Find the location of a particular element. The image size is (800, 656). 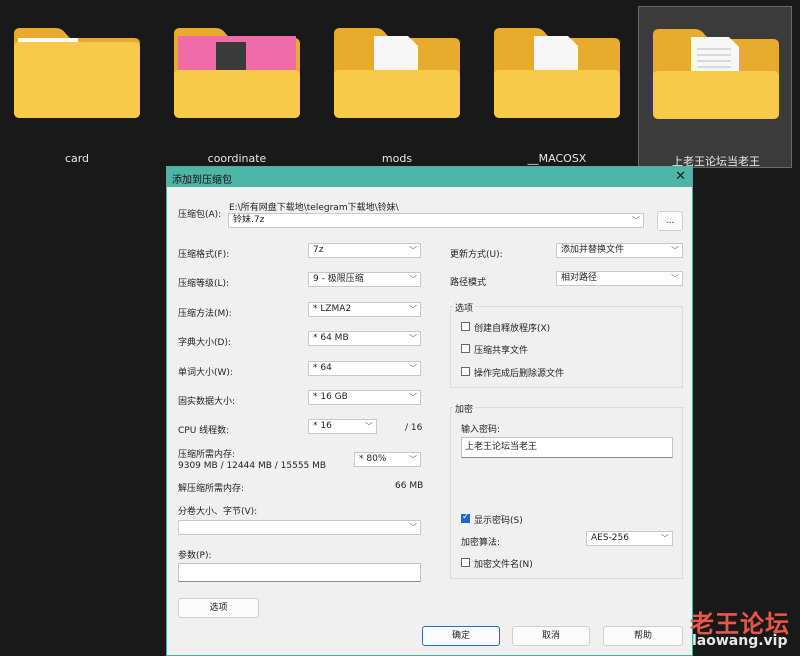

show-password-checkbox is located at coordinates (465, 517).